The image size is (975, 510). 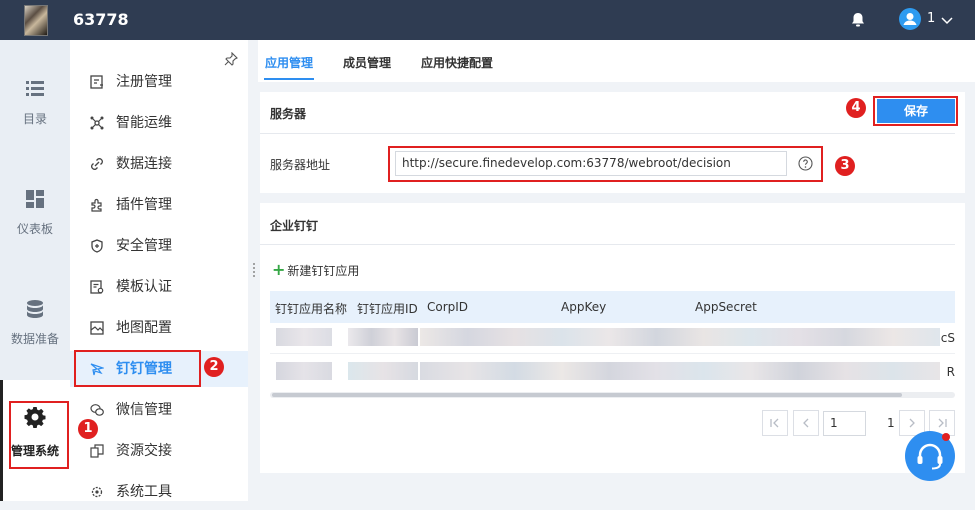 What do you see at coordinates (144, 82) in the screenshot?
I see `menu-item-label: 注册管理` at bounding box center [144, 82].